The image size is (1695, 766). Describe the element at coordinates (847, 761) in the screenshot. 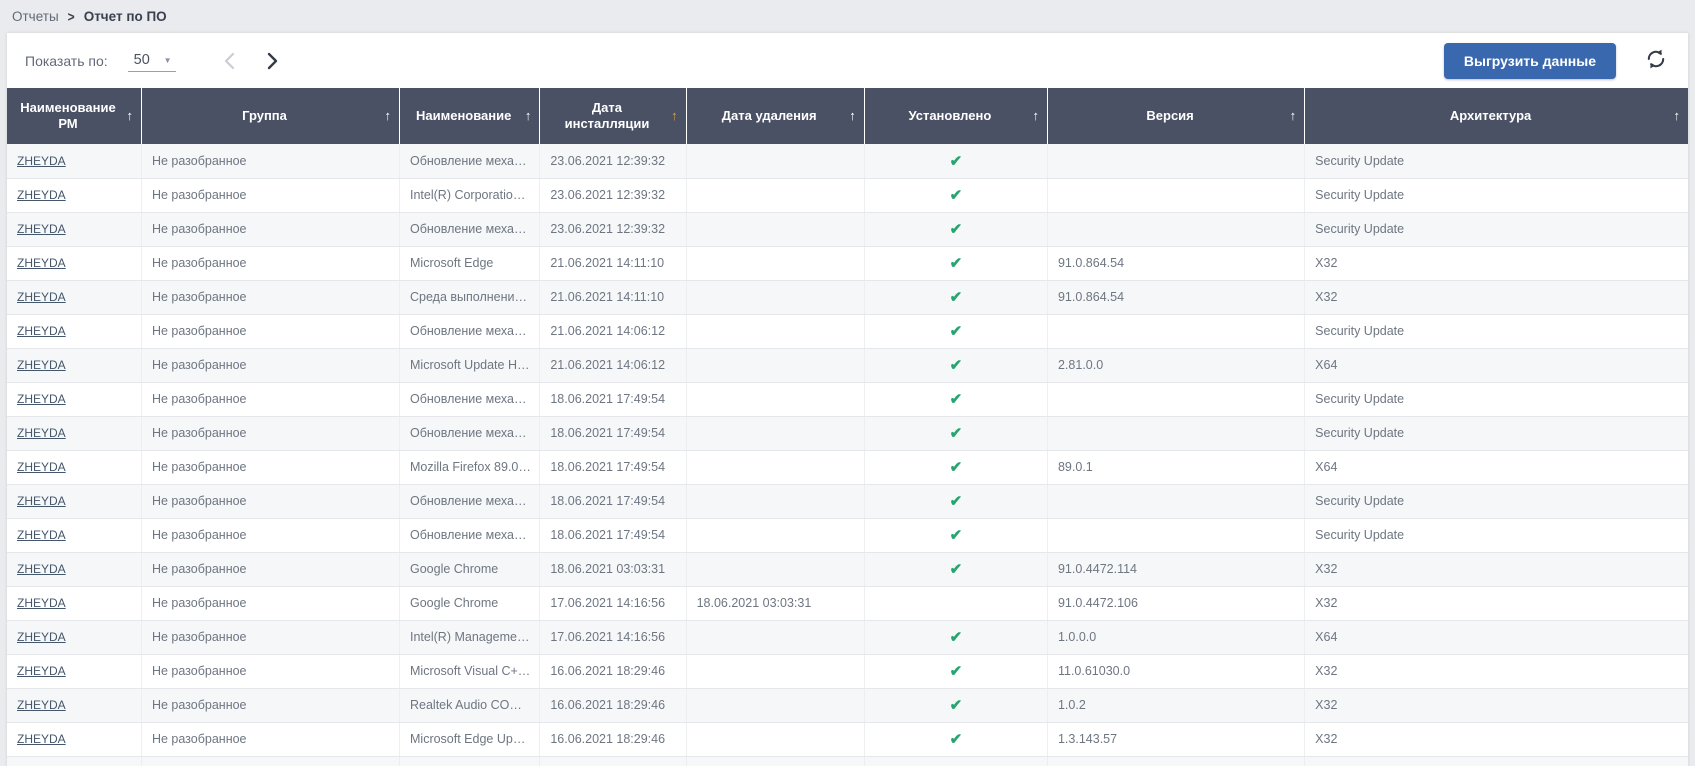

I see `table-row-partial: ZHEYDA` at that location.